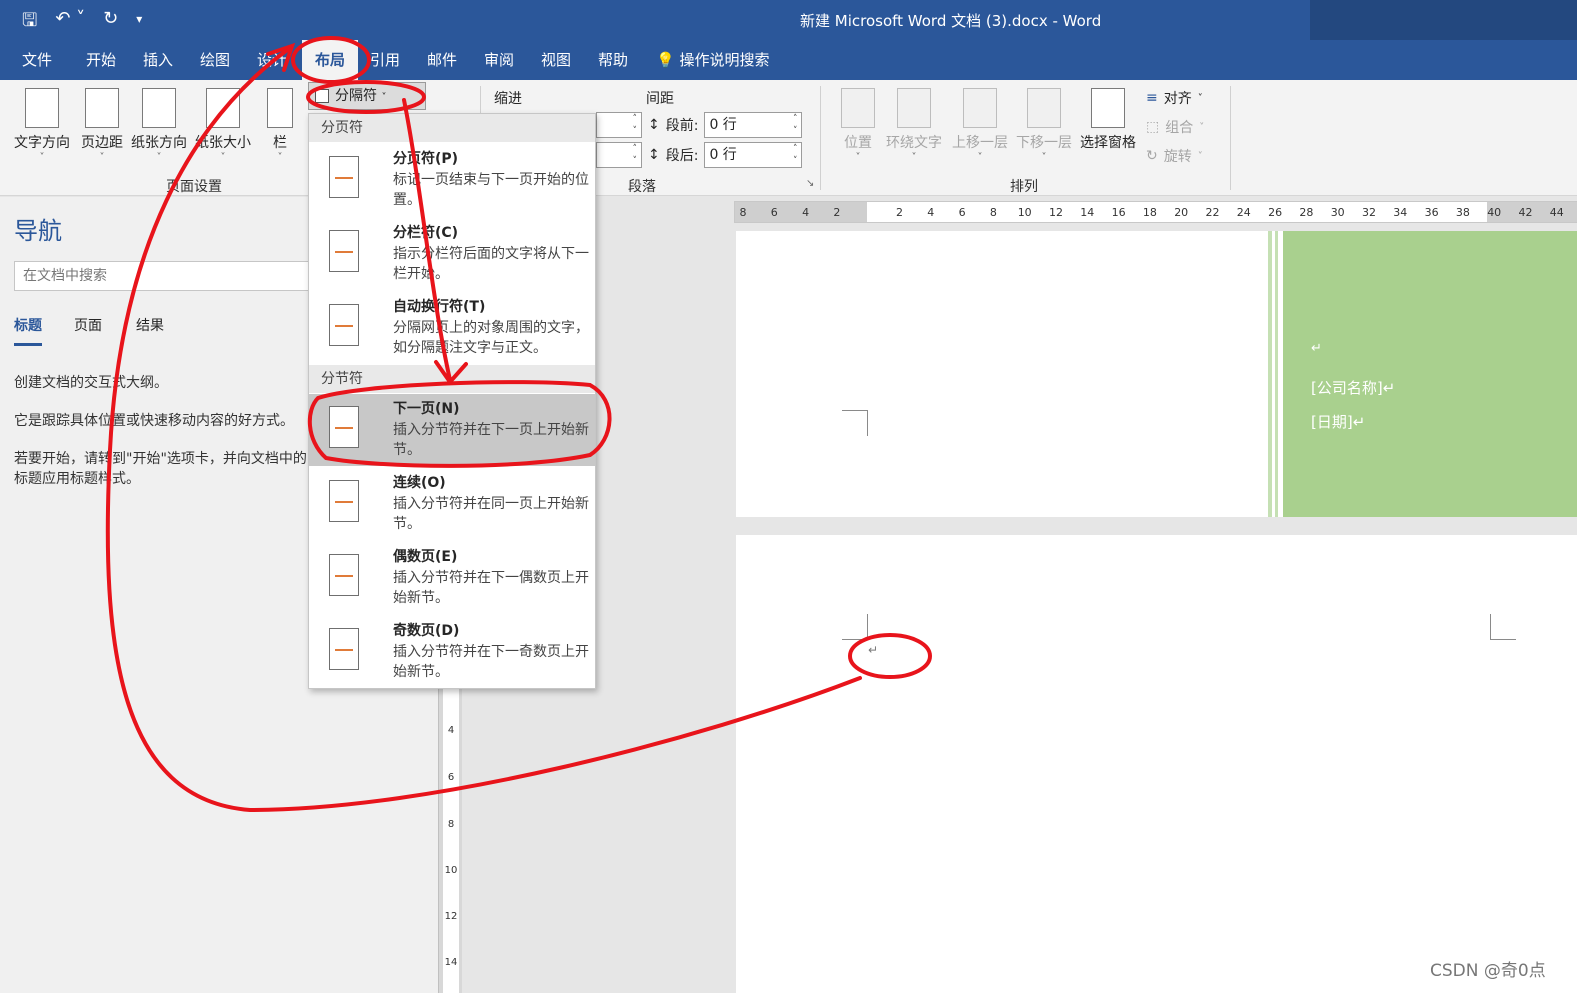 The height and width of the screenshot is (993, 1577). What do you see at coordinates (101, 60) in the screenshot?
I see `tab-home: 开始` at bounding box center [101, 60].